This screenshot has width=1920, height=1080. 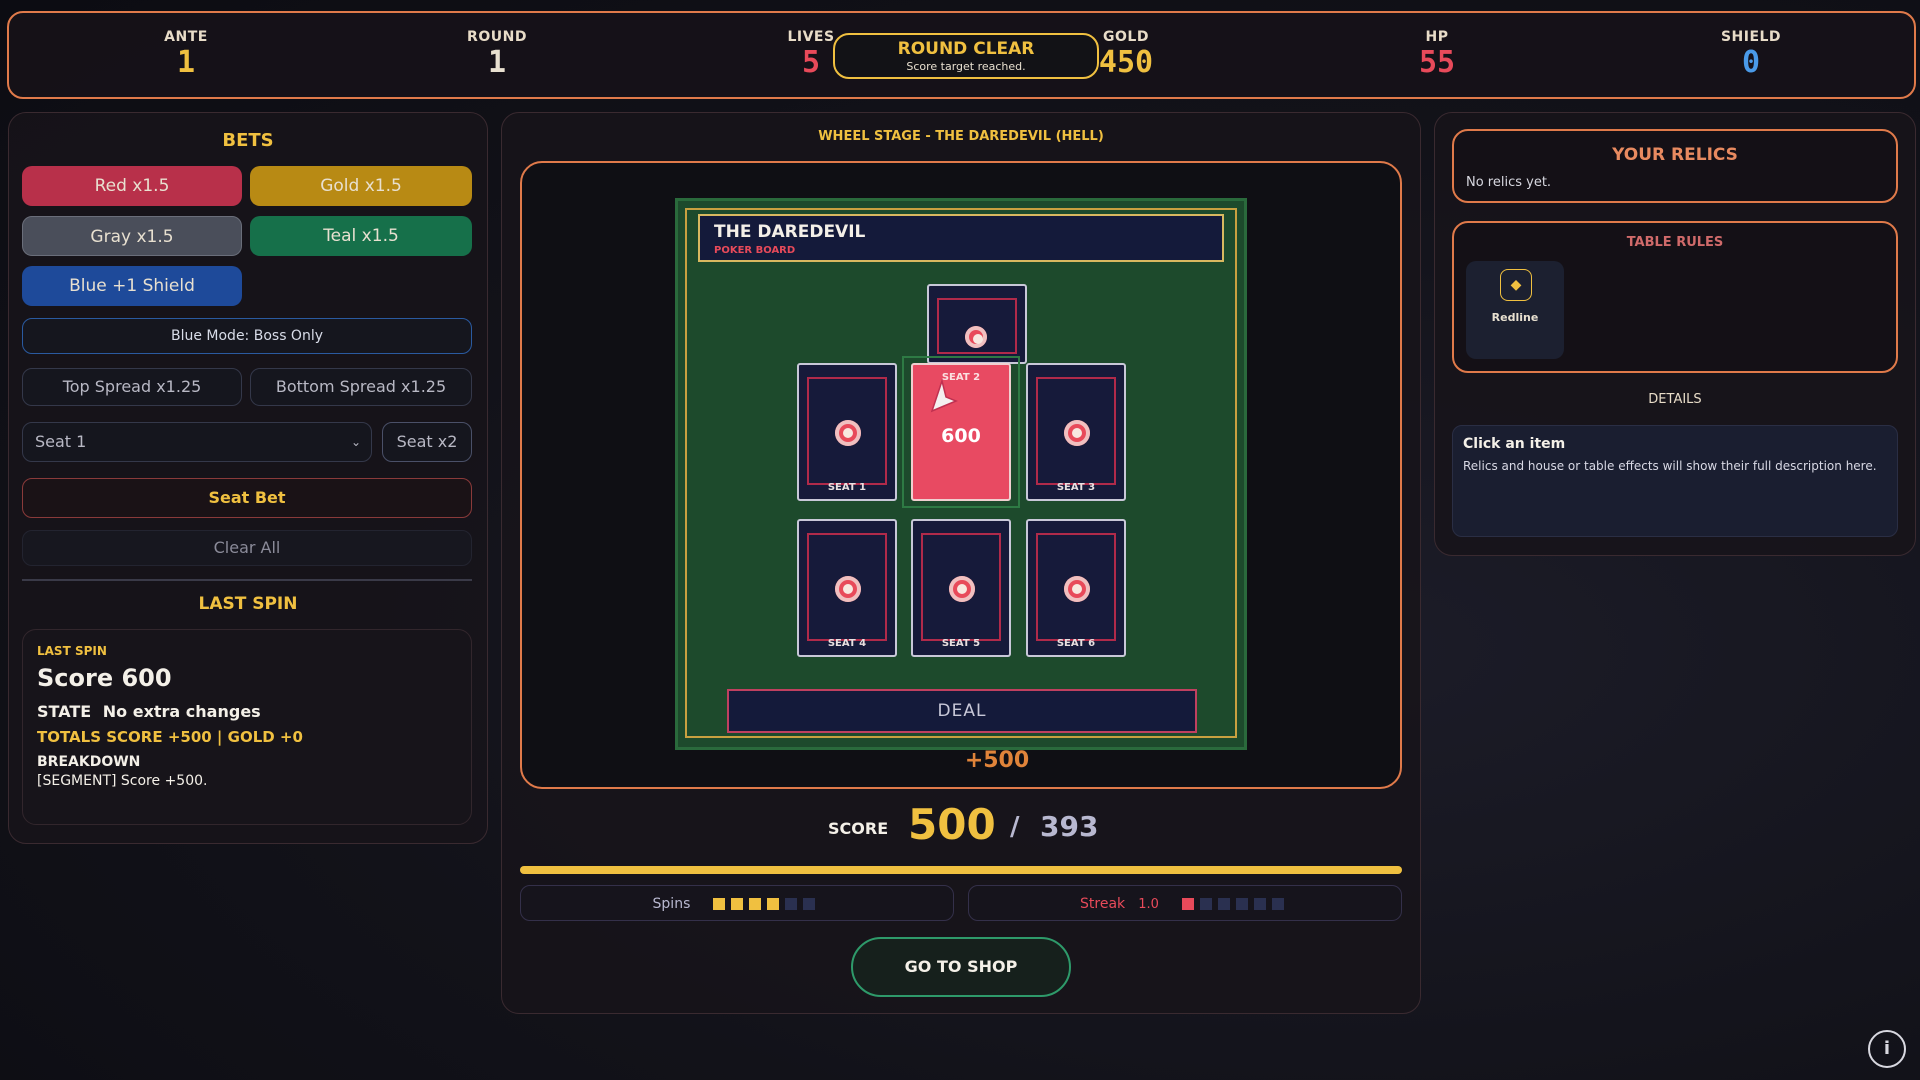 I want to click on seat-card-5: SEAT 5, so click(x=961, y=588).